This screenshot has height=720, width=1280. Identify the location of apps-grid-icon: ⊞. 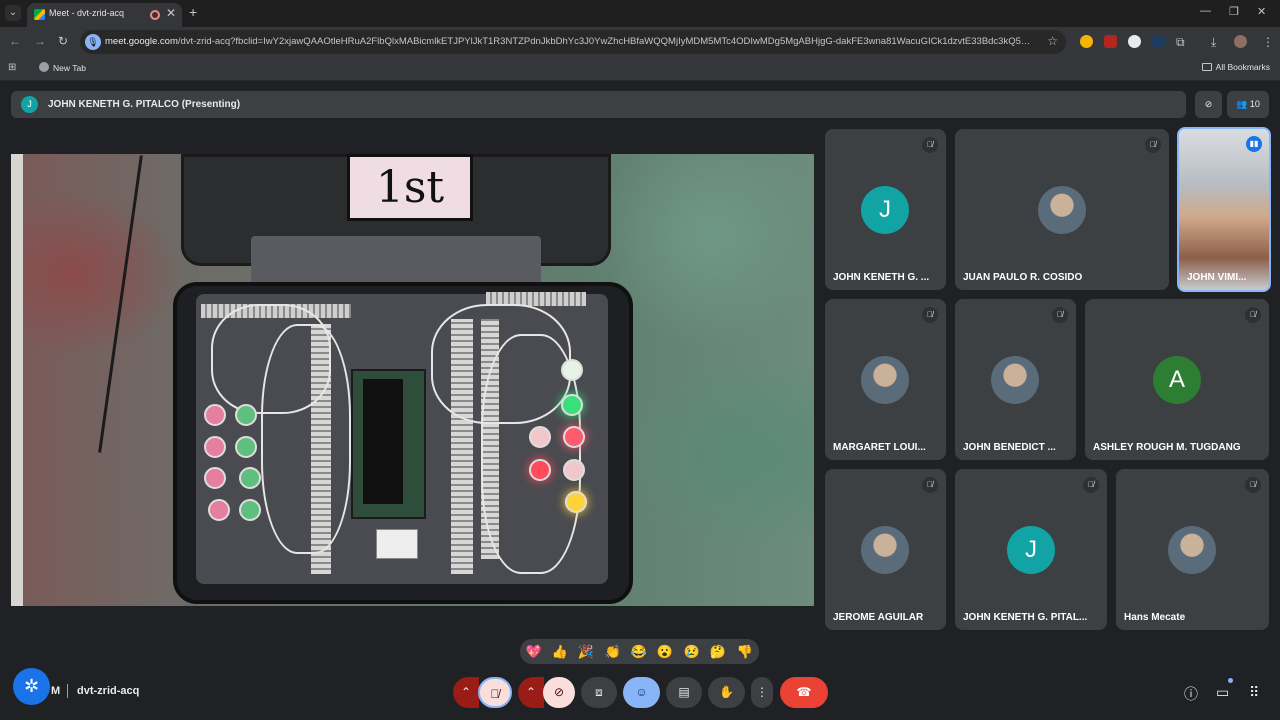
(12, 67).